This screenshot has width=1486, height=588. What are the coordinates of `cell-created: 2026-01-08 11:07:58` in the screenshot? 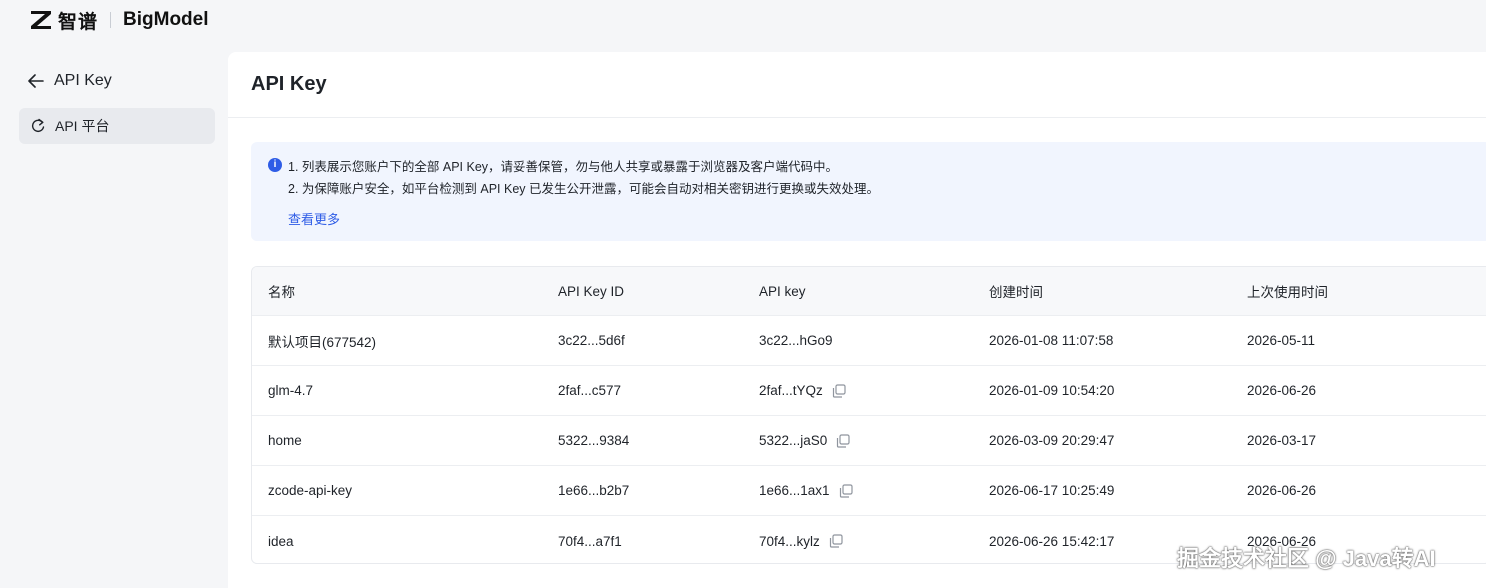 It's located at (1051, 340).